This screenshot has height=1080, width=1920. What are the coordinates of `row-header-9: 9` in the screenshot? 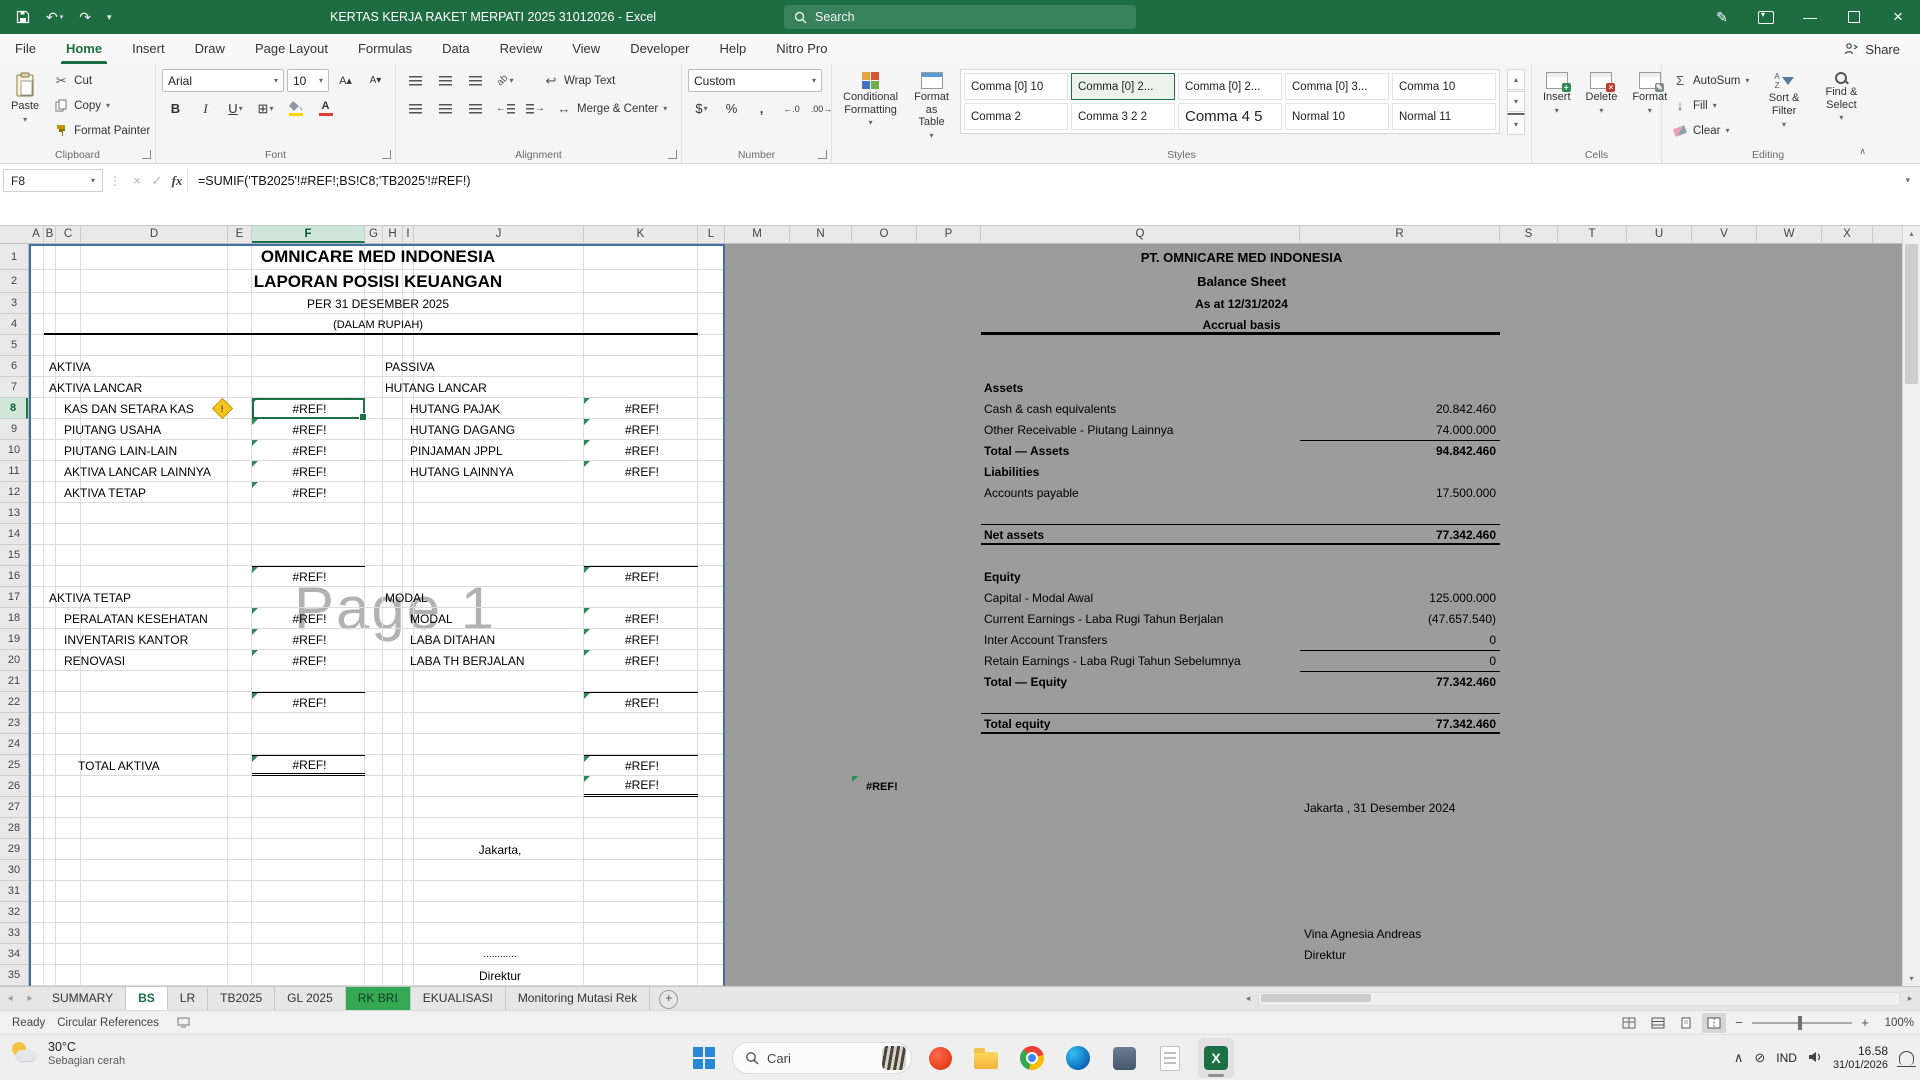 It's located at (14, 429).